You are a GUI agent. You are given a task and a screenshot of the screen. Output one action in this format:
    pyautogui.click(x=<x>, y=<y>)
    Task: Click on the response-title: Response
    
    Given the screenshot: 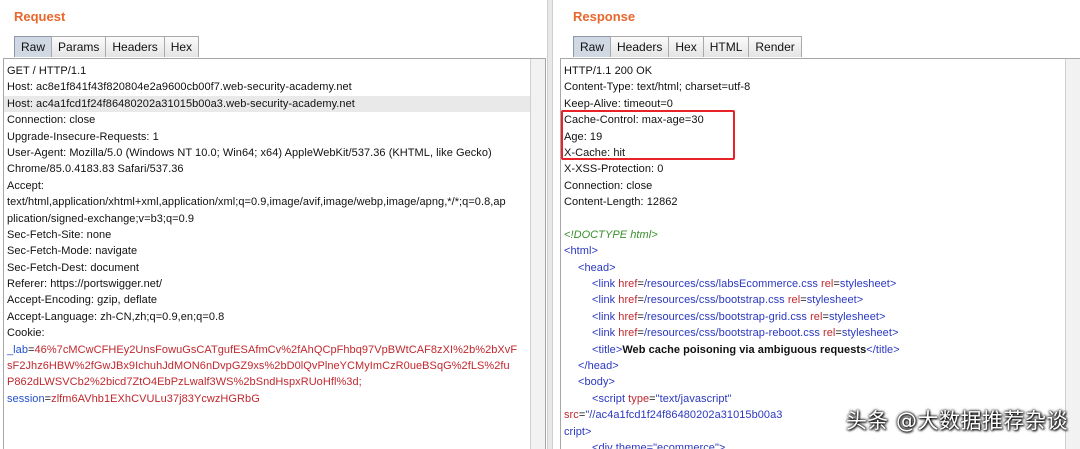 What is the action you would take?
    pyautogui.click(x=604, y=16)
    